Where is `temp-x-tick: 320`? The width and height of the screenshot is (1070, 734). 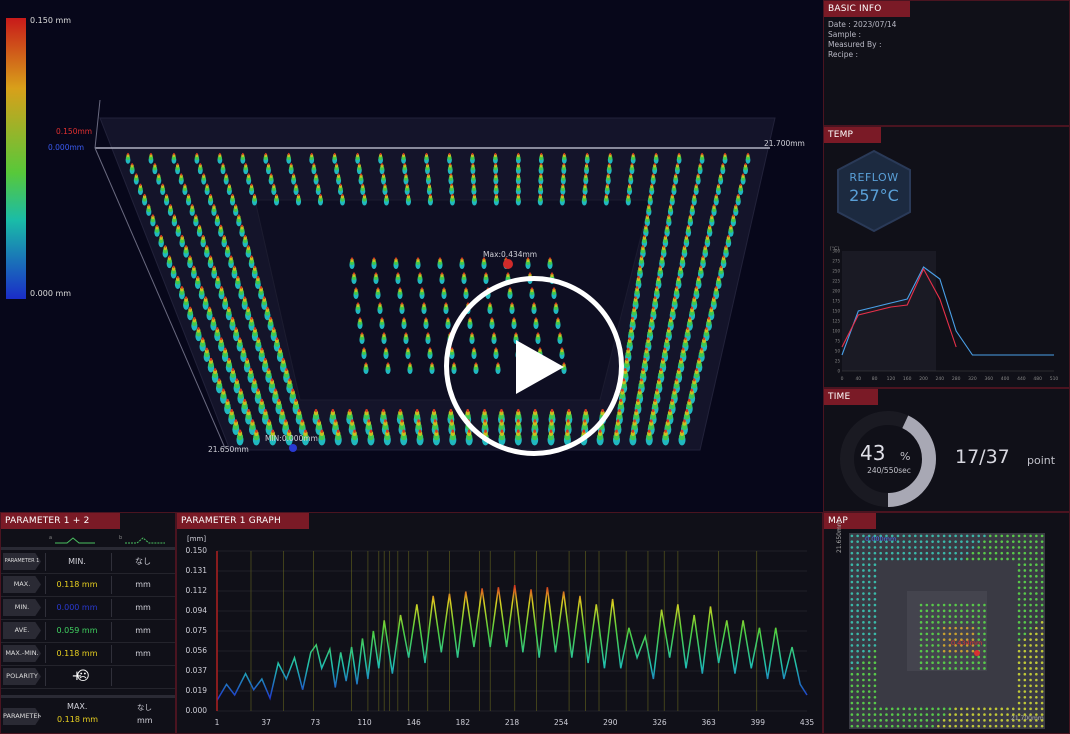 temp-x-tick: 320 is located at coordinates (972, 379).